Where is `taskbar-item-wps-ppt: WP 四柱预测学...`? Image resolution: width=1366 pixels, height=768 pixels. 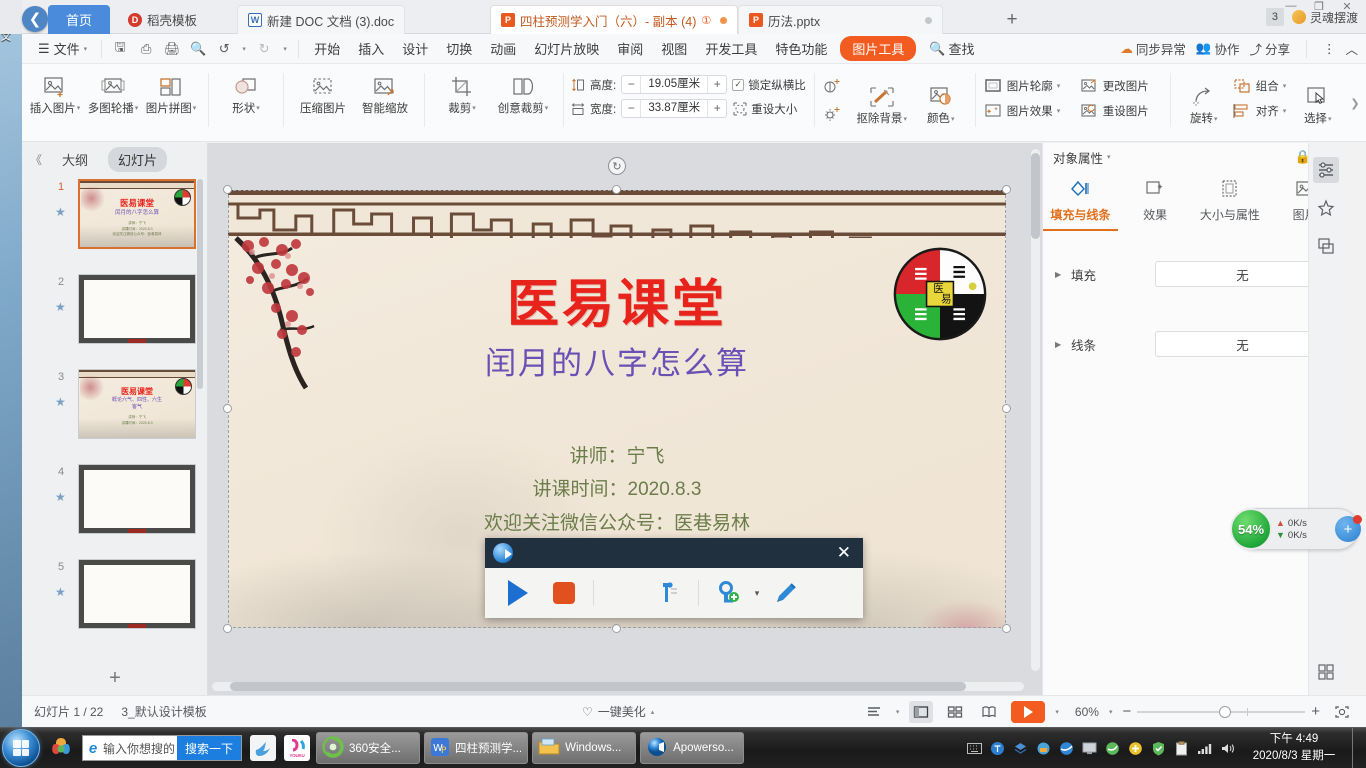
taskbar-item-wps-ppt: WP 四柱预测学... is located at coordinates (476, 748).